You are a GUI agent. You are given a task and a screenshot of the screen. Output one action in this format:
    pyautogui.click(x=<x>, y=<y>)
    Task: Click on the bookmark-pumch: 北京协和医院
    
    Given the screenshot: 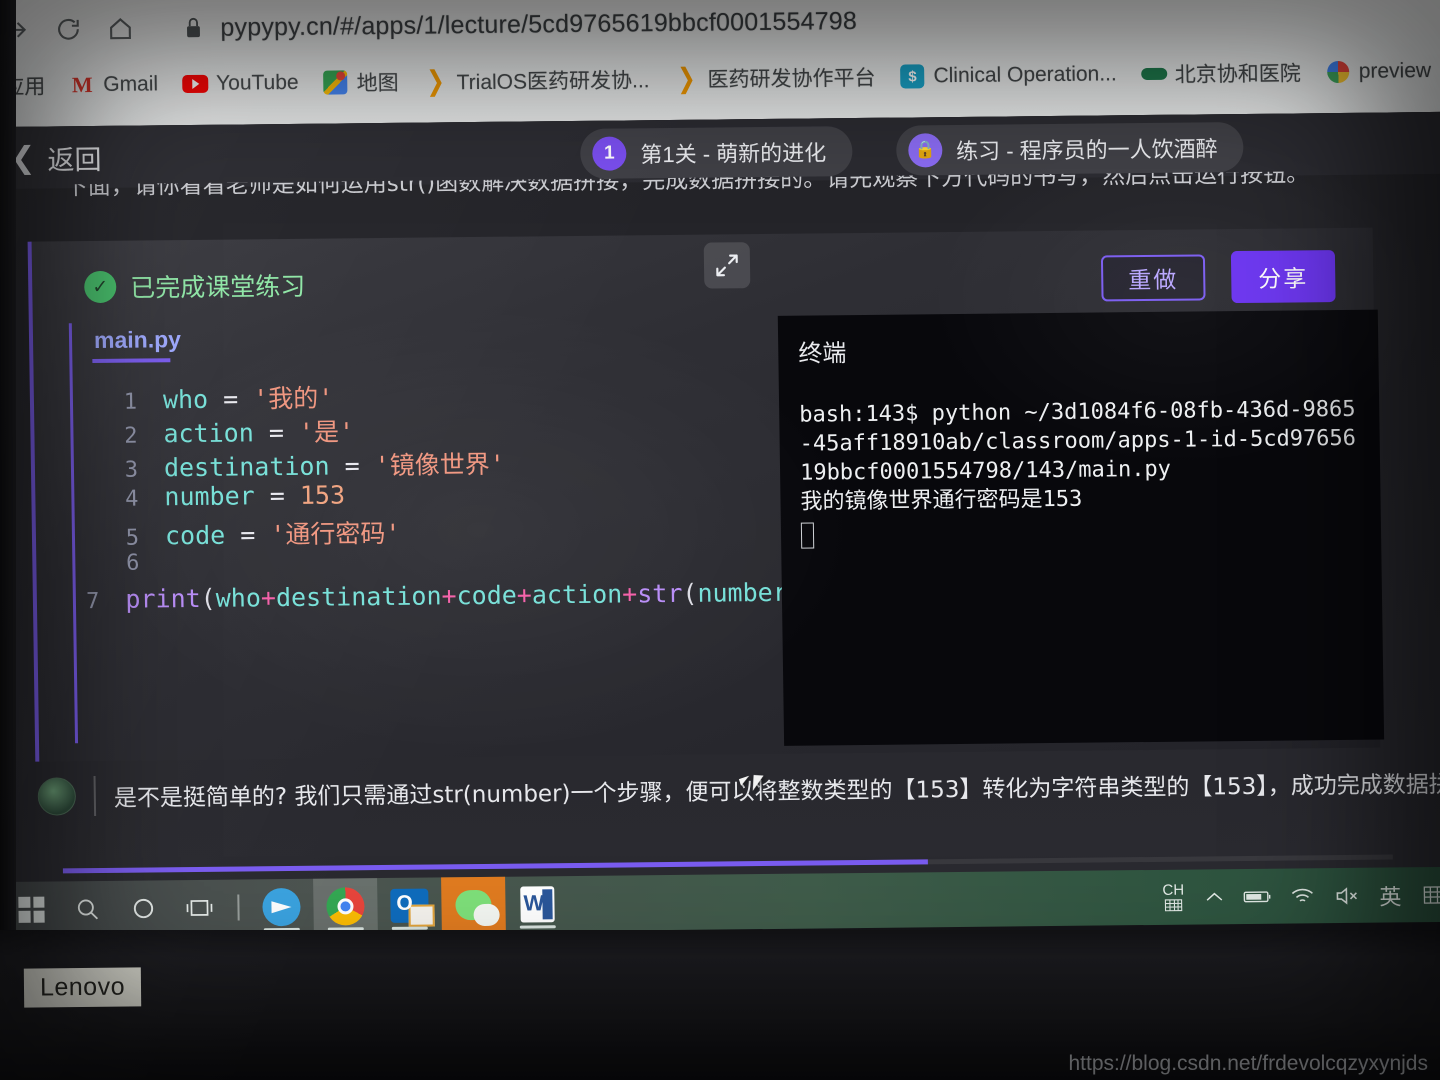 What is the action you would take?
    pyautogui.click(x=1220, y=73)
    